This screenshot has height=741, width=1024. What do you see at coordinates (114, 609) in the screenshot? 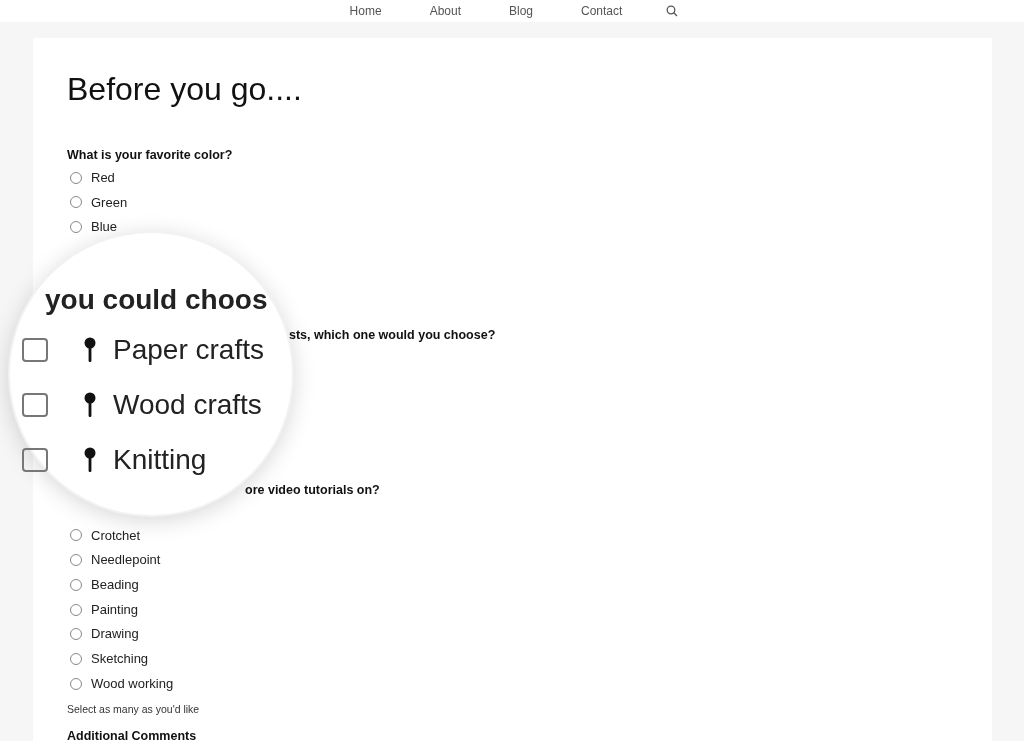
I see `option-label: Painting` at bounding box center [114, 609].